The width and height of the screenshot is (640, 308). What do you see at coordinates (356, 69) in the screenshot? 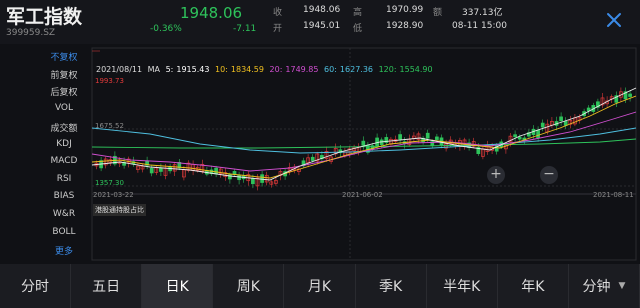
I see `ma60-value: 1627.36` at bounding box center [356, 69].